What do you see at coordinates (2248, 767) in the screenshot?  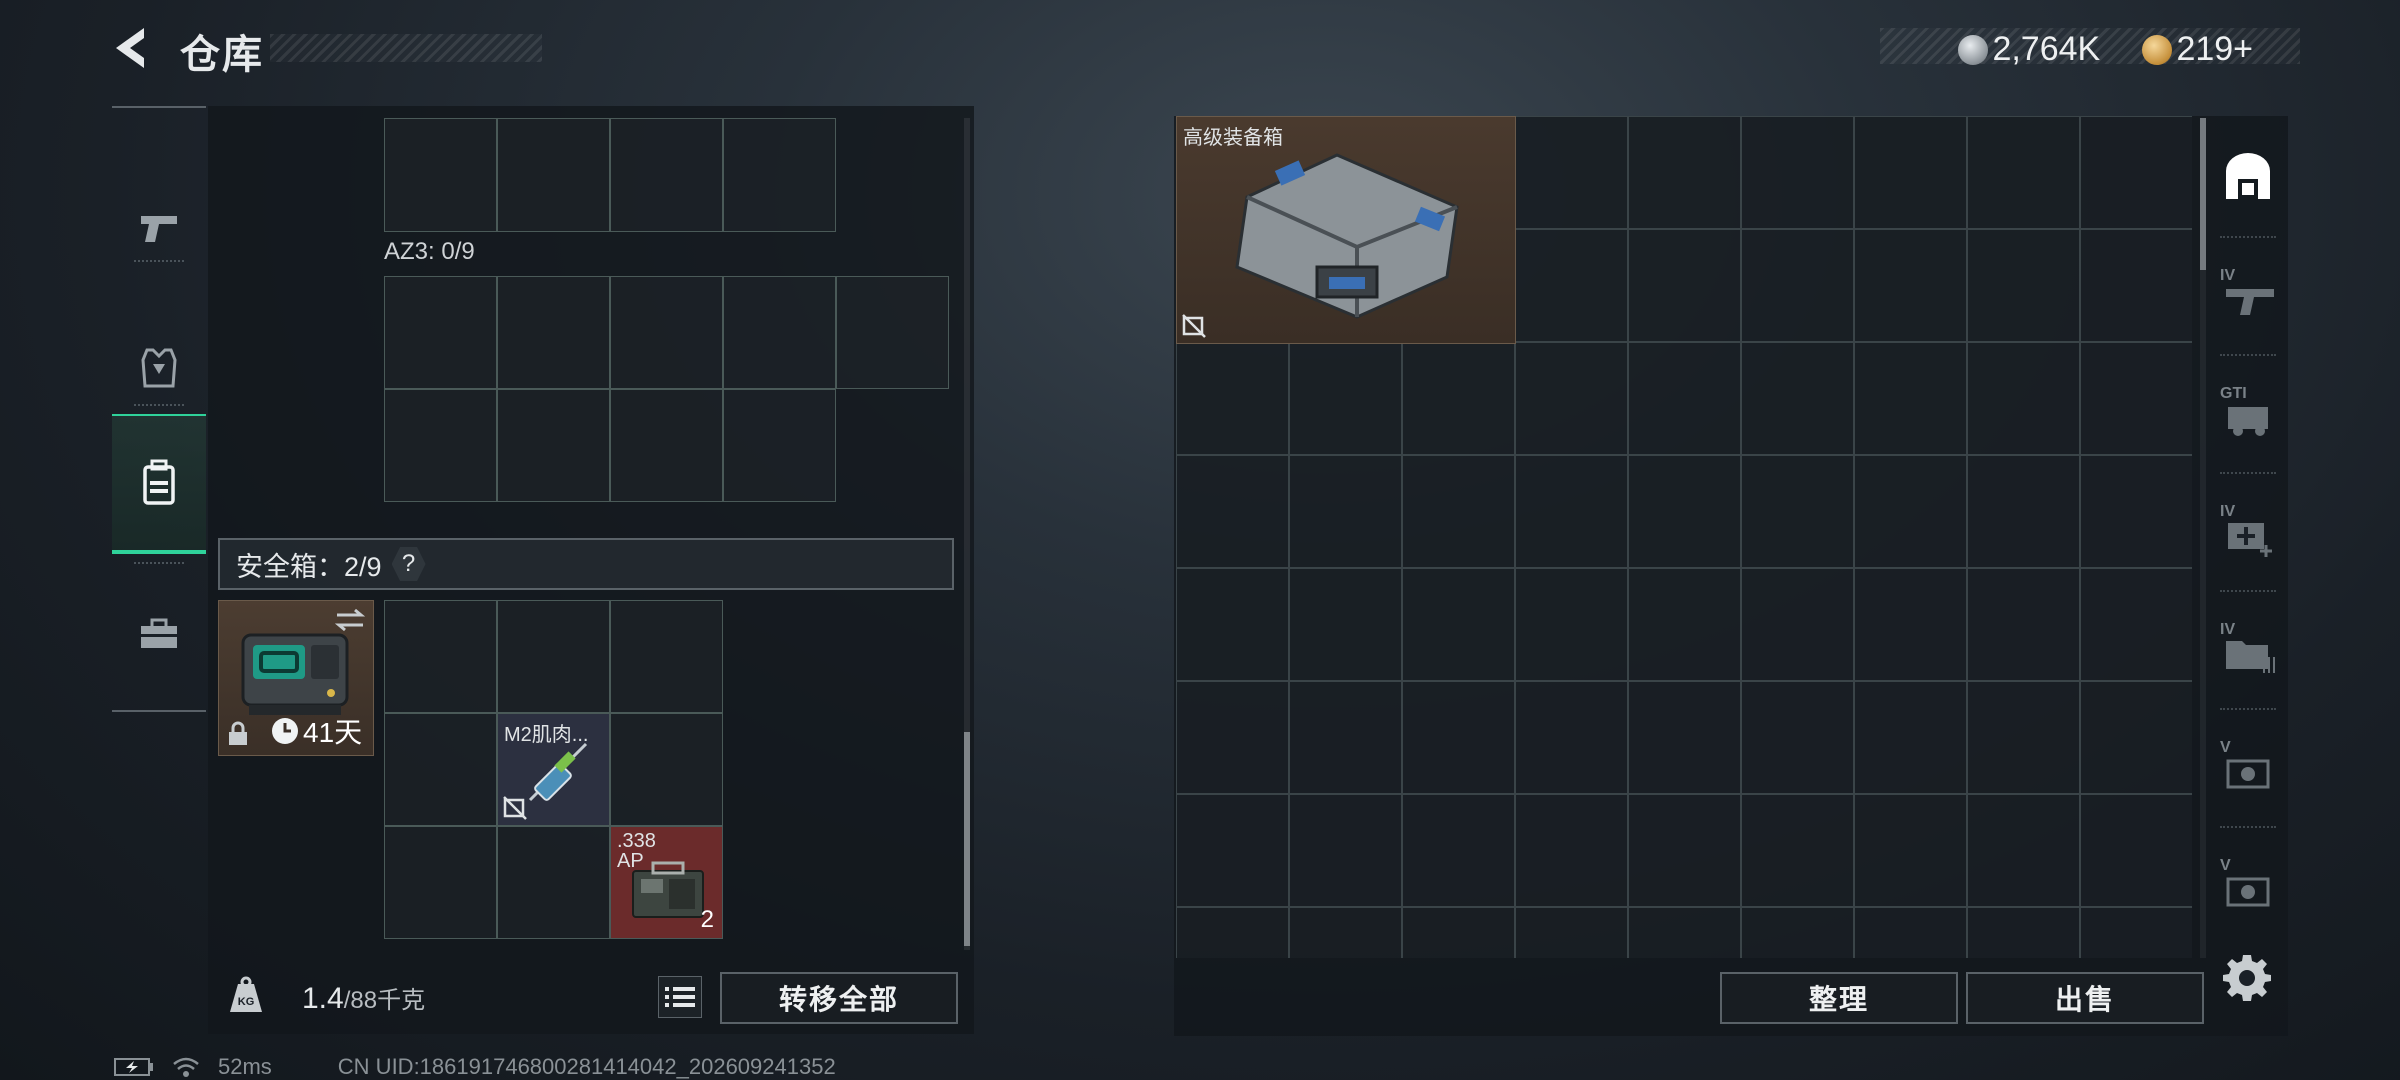 I see `tab-cash-1: V` at bounding box center [2248, 767].